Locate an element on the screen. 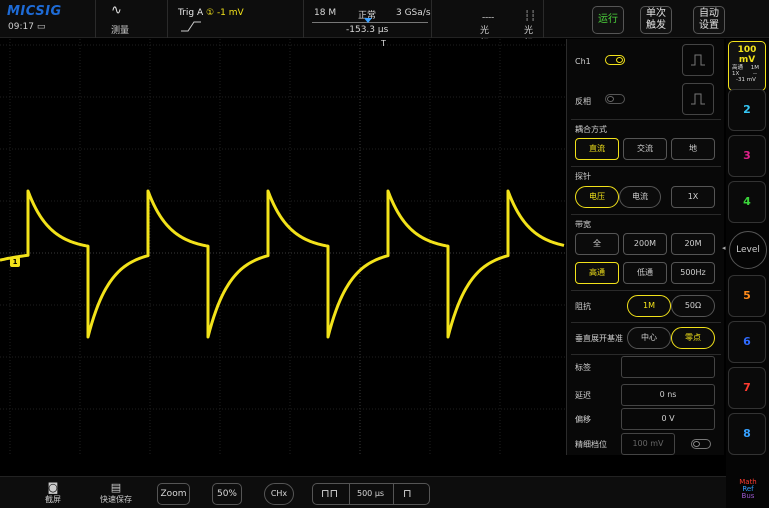 This screenshot has width=769, height=508. cursor-panel: ╌╌ 光标 ┆┆ 光标 is located at coordinates (488, 24).